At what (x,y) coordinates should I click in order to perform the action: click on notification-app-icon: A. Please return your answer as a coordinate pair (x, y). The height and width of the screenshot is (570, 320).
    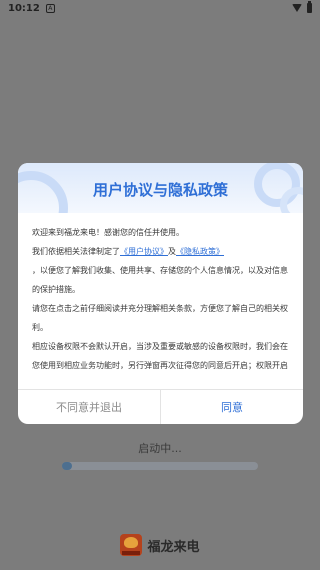
    Looking at the image, I should click on (50, 8).